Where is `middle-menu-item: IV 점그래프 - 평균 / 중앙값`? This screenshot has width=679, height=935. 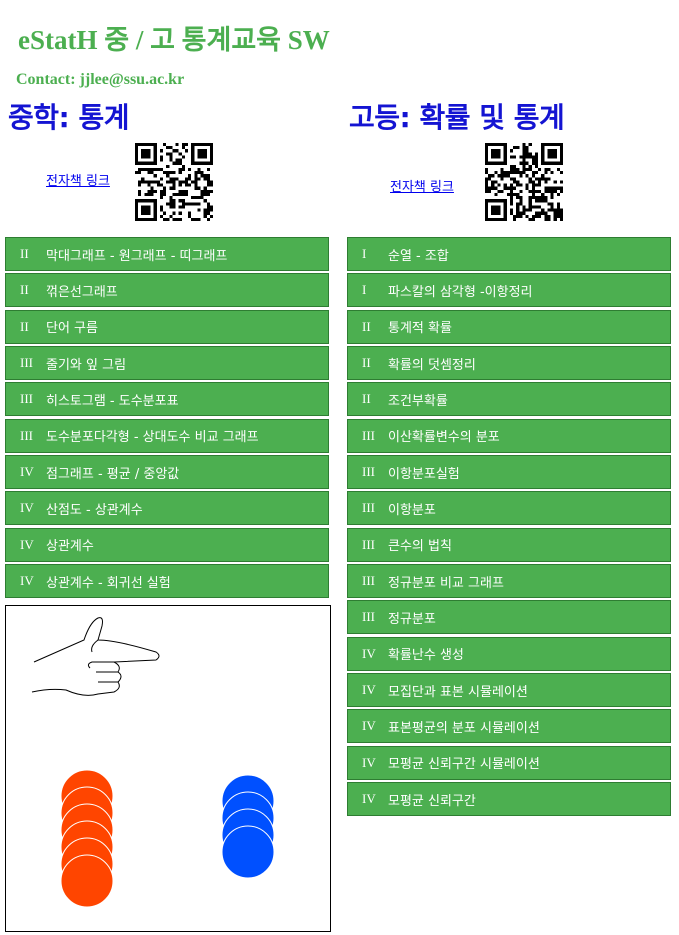
middle-menu-item: IV 점그래프 - 평균 / 중앙값 is located at coordinates (167, 472).